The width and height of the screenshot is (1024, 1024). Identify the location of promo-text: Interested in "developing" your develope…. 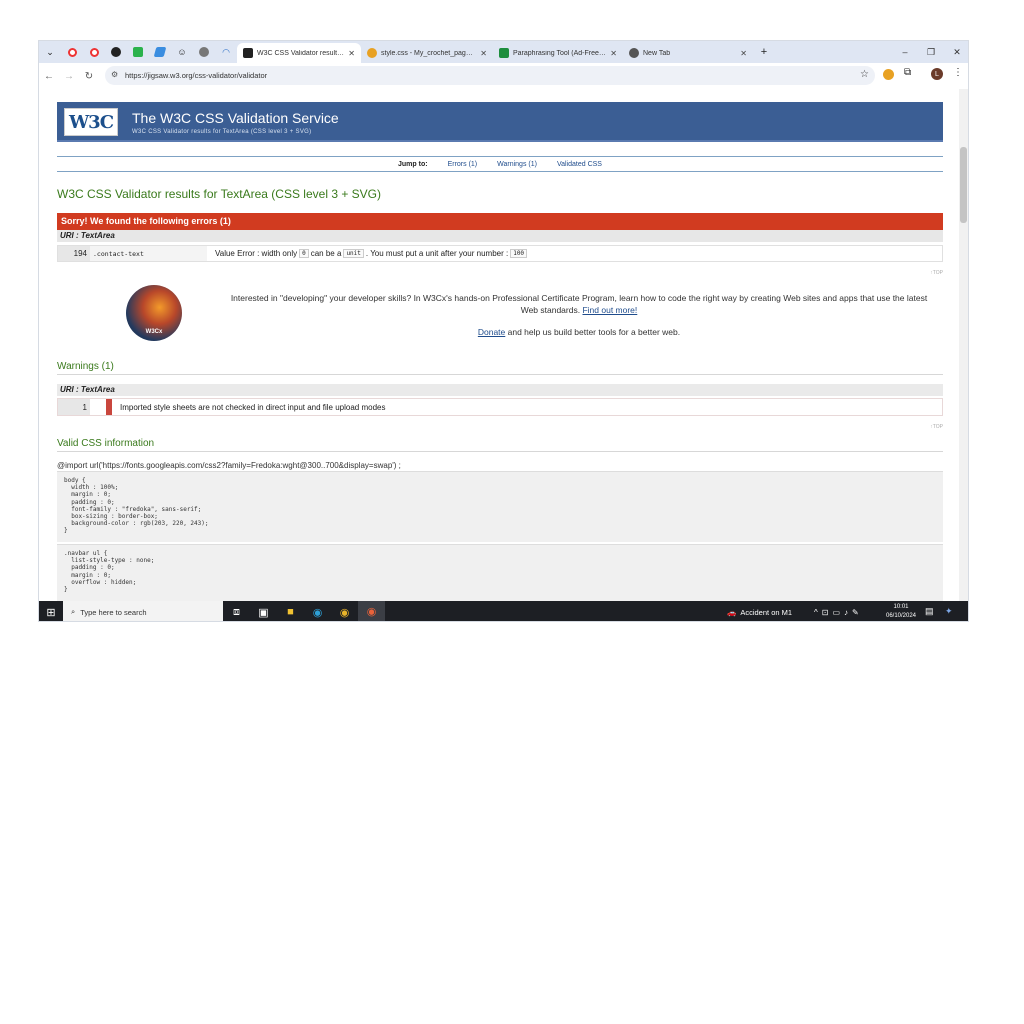
(579, 304).